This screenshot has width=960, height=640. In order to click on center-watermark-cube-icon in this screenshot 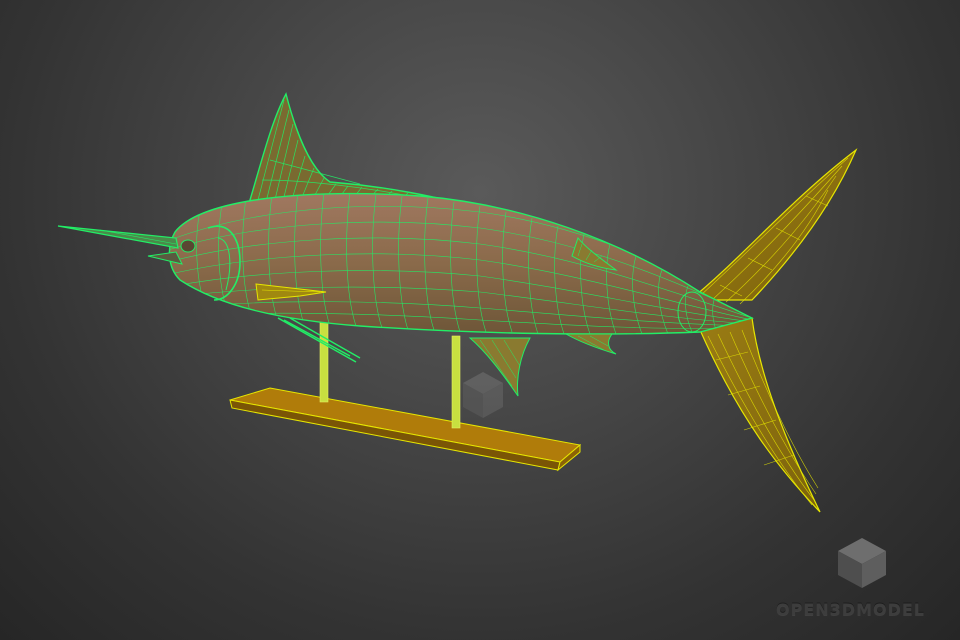, I will do `click(483, 395)`.